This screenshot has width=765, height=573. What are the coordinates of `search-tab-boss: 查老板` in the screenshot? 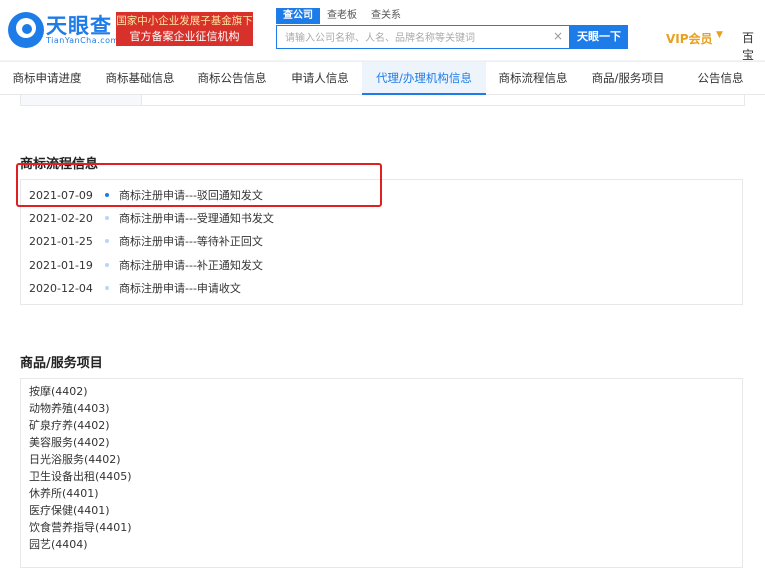 It's located at (342, 16).